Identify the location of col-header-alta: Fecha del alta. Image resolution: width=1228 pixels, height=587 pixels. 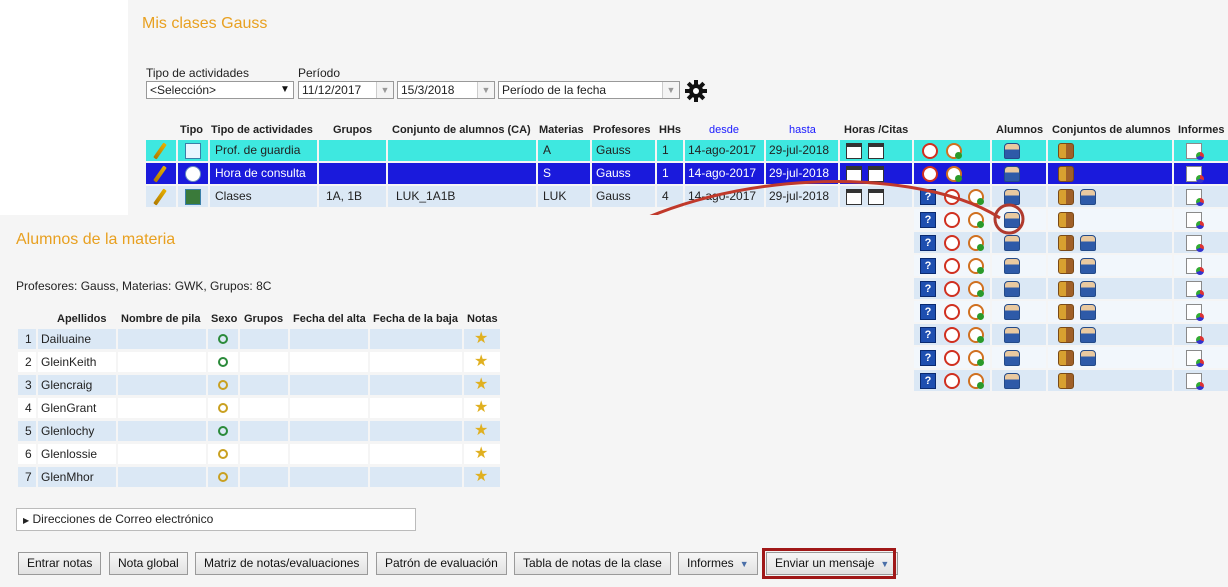
(329, 319).